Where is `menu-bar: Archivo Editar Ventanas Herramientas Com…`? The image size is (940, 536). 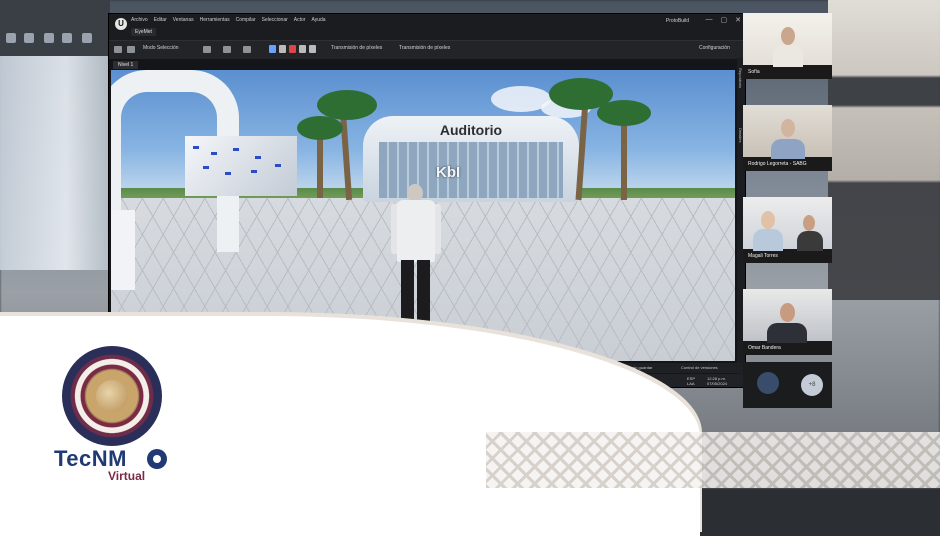
menu-bar: Archivo Editar Ventanas Herramientas Com… is located at coordinates (228, 20).